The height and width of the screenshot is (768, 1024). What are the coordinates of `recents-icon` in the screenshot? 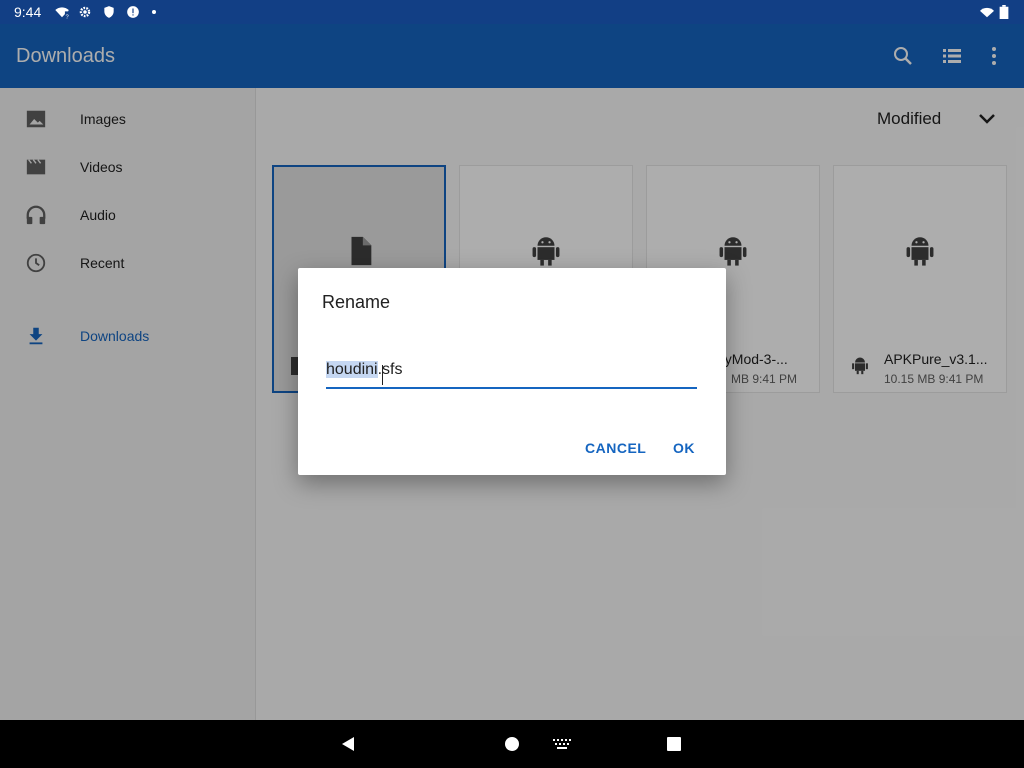 It's located at (674, 744).